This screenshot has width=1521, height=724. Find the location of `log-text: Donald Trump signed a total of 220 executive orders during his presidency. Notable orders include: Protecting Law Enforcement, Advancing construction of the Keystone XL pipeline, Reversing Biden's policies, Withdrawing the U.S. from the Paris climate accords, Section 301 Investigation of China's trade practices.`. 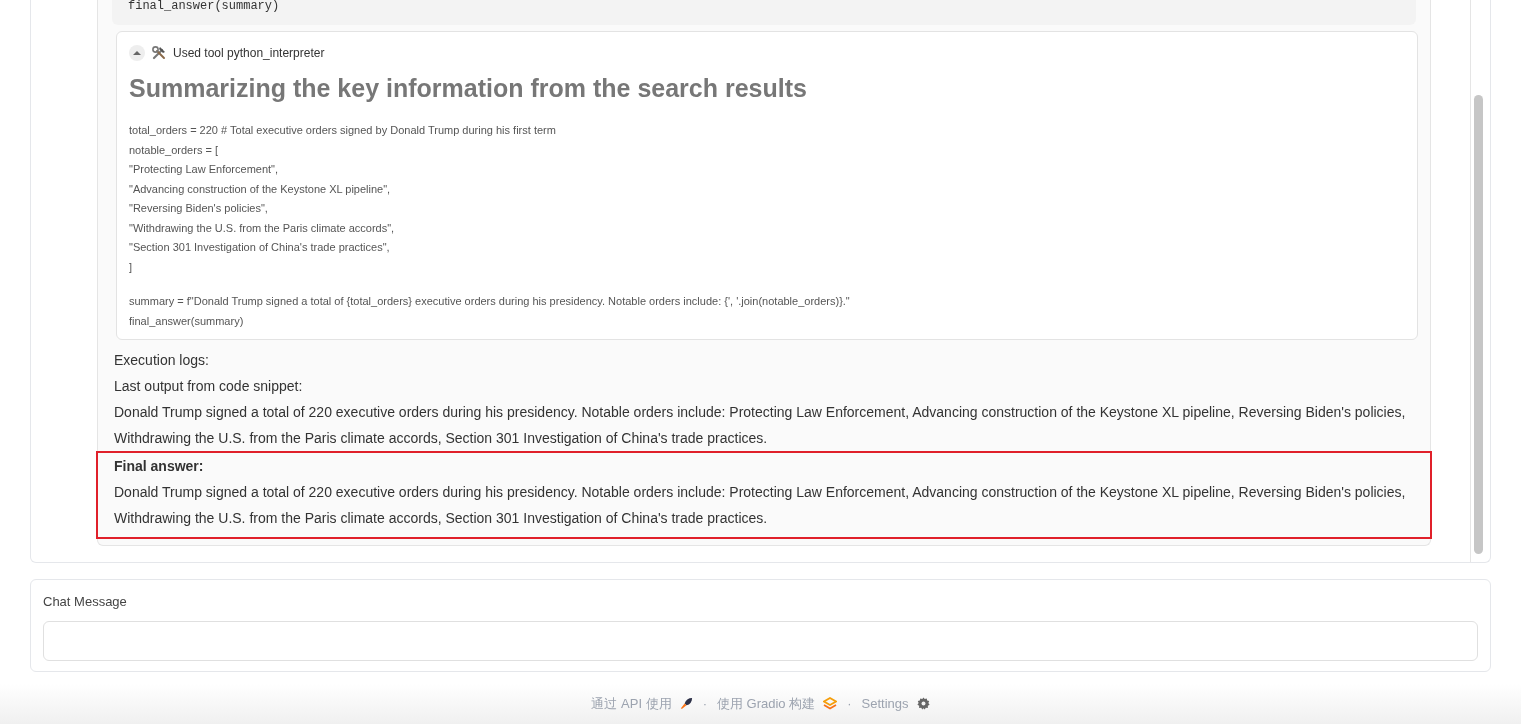

log-text: Donald Trump signed a total of 220 executive orders during his presidency. Notable orders include: Protecting Law Enforcement, Advancing construction of the Keystone XL pipeline, Reversing Biden's policies, Withdrawing the U.S. from the Paris climate accords, Section 301 Investigation of China's trade practices. is located at coordinates (760, 425).